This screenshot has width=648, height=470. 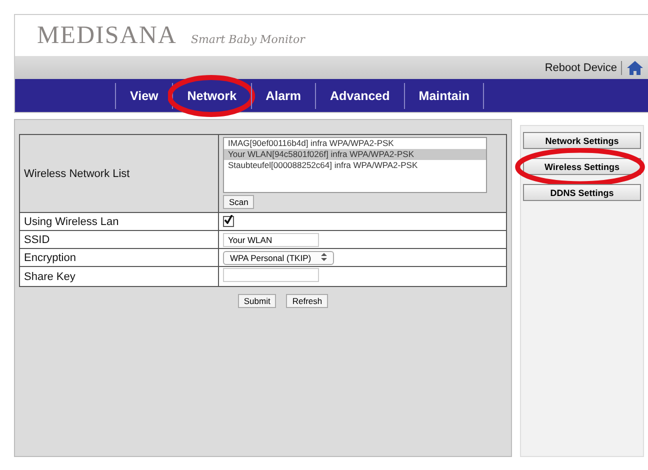 I want to click on side-menu-button: Wireless Settings, so click(x=582, y=166).